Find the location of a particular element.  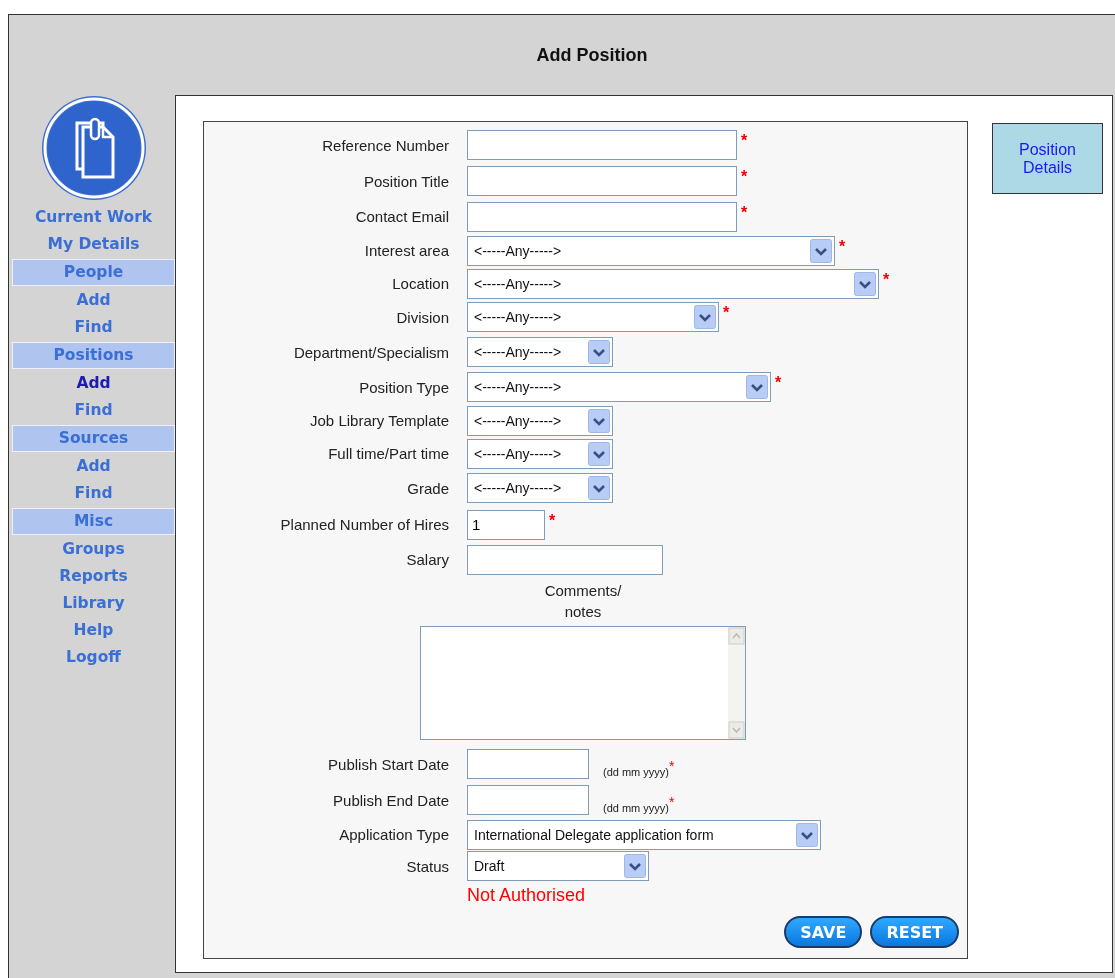

field-label: Interest area is located at coordinates (406, 250).